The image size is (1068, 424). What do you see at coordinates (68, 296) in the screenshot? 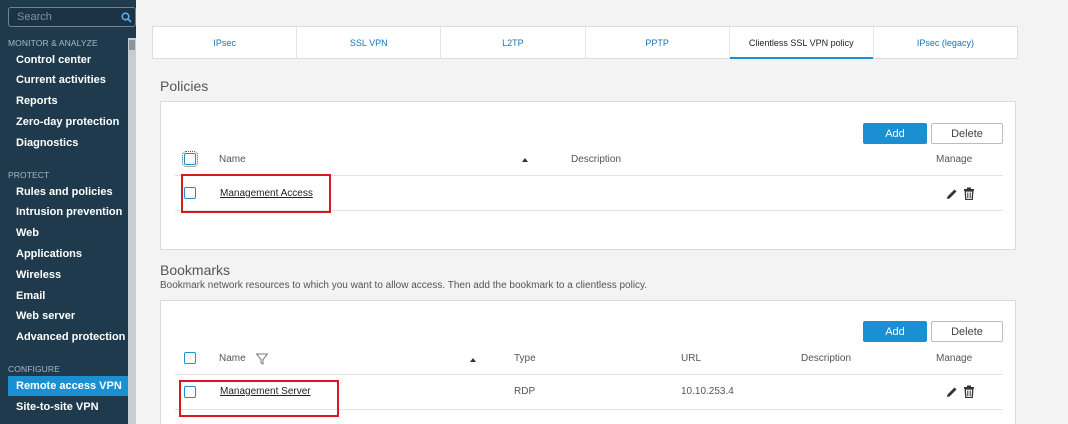
I see `sidebar-item-email: Email` at bounding box center [68, 296].